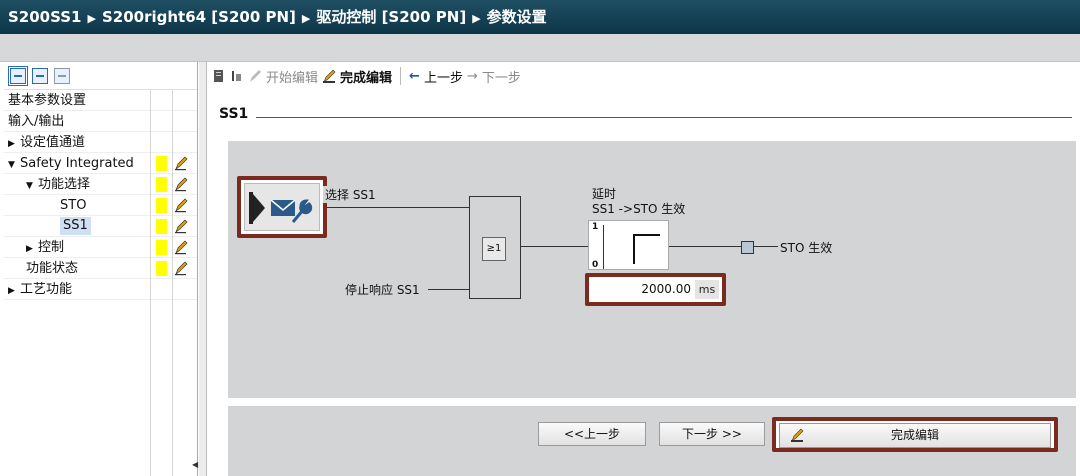 This screenshot has height=476, width=1080. I want to click on next-arrow-icon: →, so click(472, 76).